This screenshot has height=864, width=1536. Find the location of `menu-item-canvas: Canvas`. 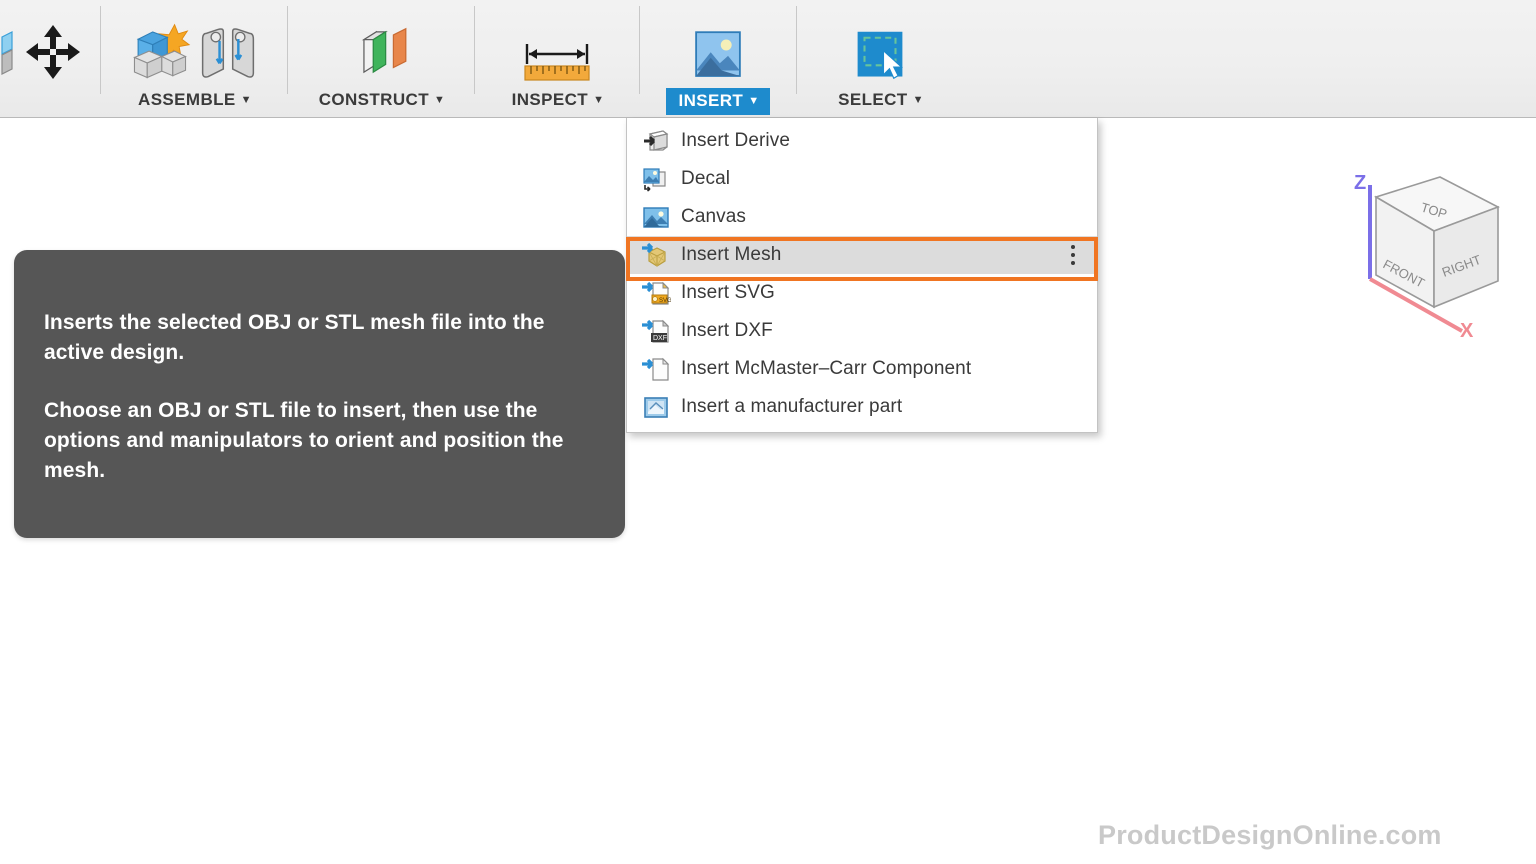

menu-item-canvas: Canvas is located at coordinates (862, 217).